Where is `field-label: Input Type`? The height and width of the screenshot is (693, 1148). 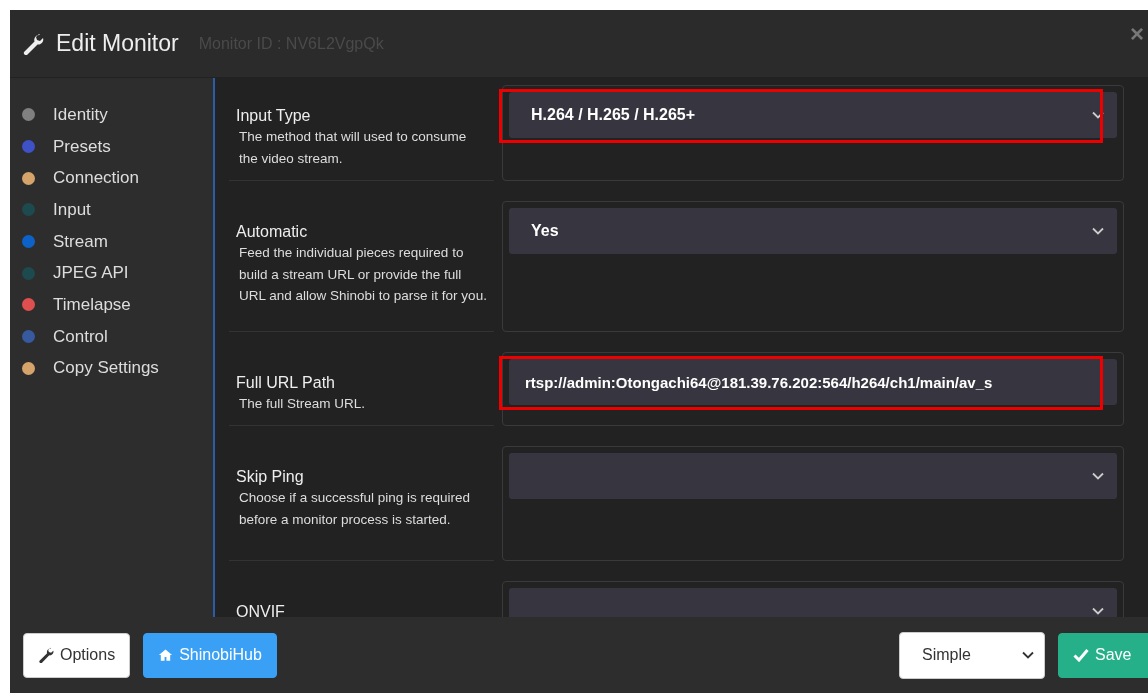 field-label: Input Type is located at coordinates (273, 115).